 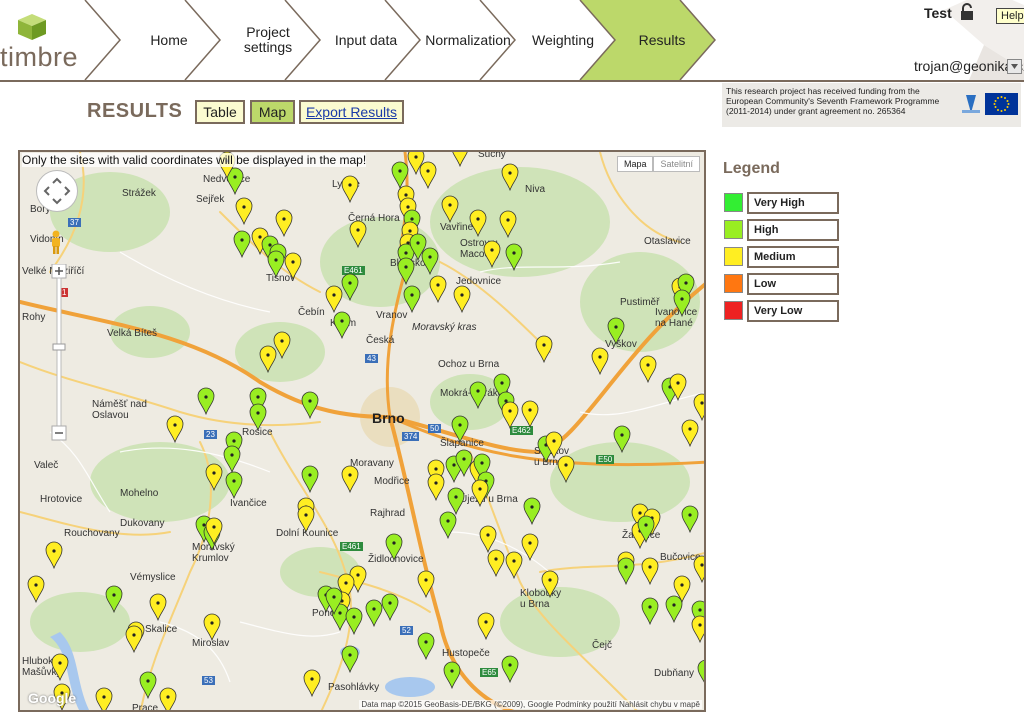 What do you see at coordinates (1010, 16) in the screenshot?
I see `help-button: Help!` at bounding box center [1010, 16].